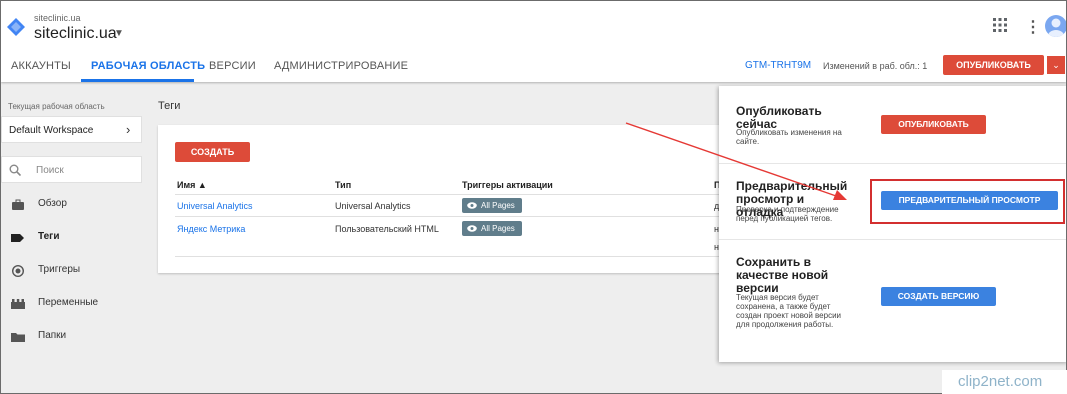 The height and width of the screenshot is (394, 1067). I want to click on avatar, so click(1055, 26).